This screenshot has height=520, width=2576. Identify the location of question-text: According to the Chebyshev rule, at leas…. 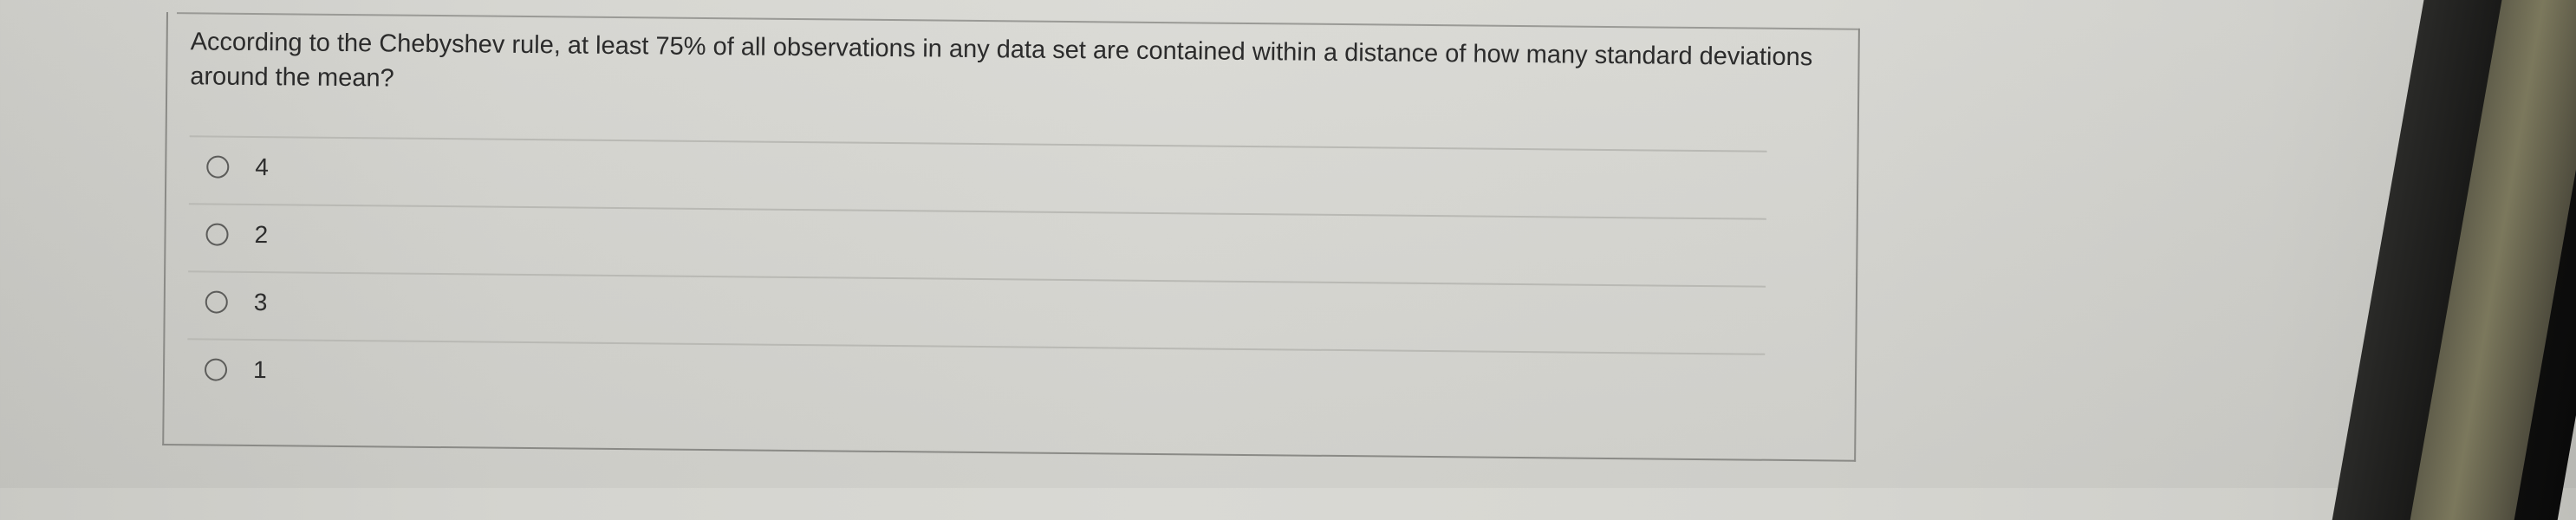
(1001, 60).